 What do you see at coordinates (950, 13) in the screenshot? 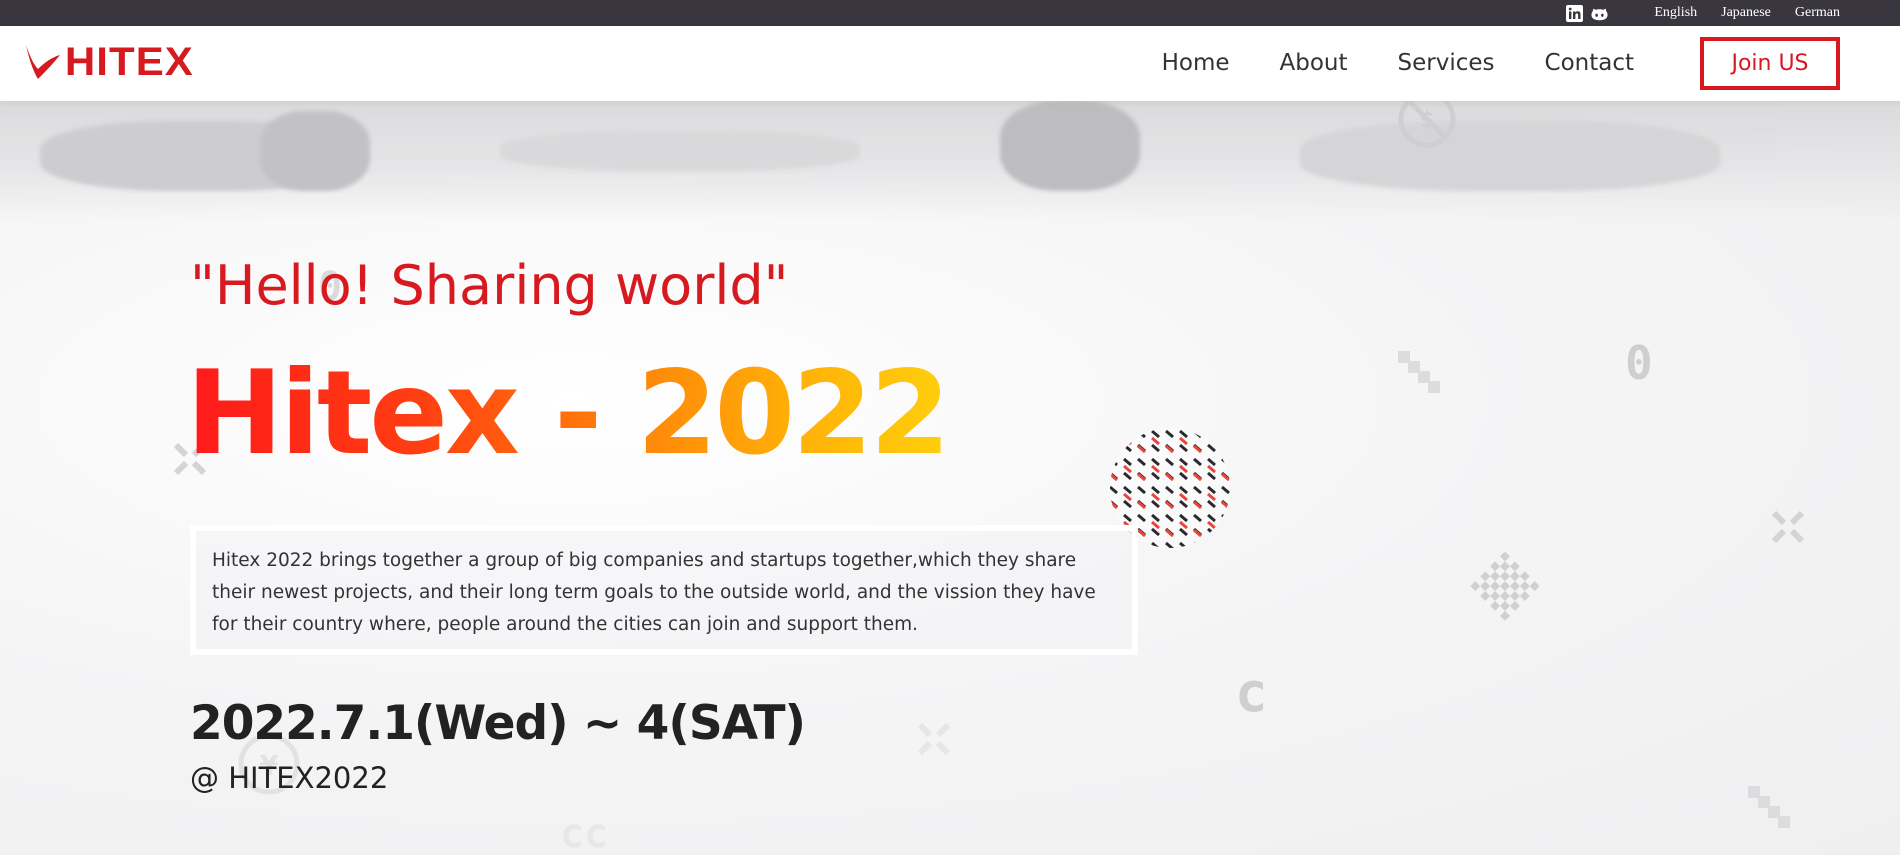
I see `top-utility-bar: English Japanese German` at bounding box center [950, 13].